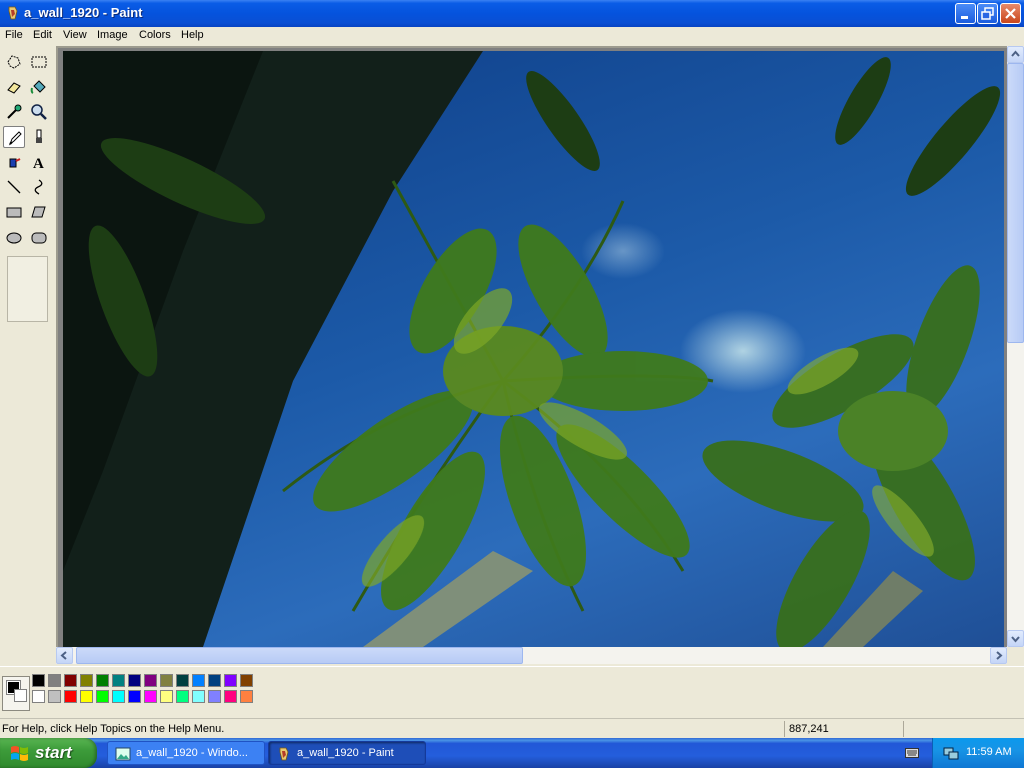  What do you see at coordinates (965, 13) in the screenshot?
I see `minimize-button` at bounding box center [965, 13].